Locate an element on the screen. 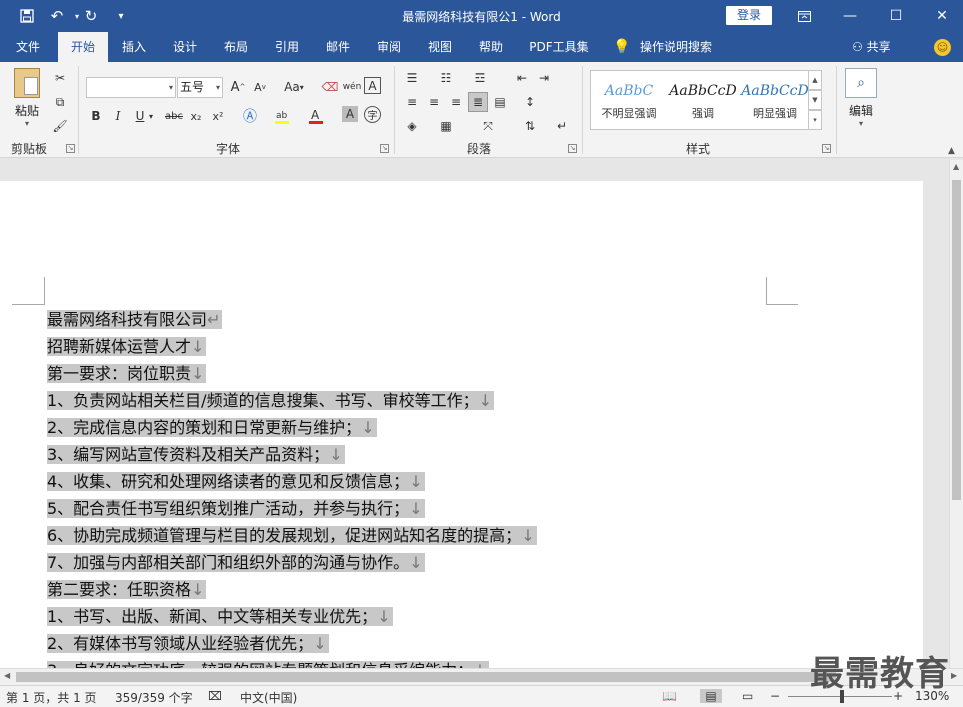 The width and height of the screenshot is (963, 707). shrink-font-button: Av is located at coordinates (260, 87).